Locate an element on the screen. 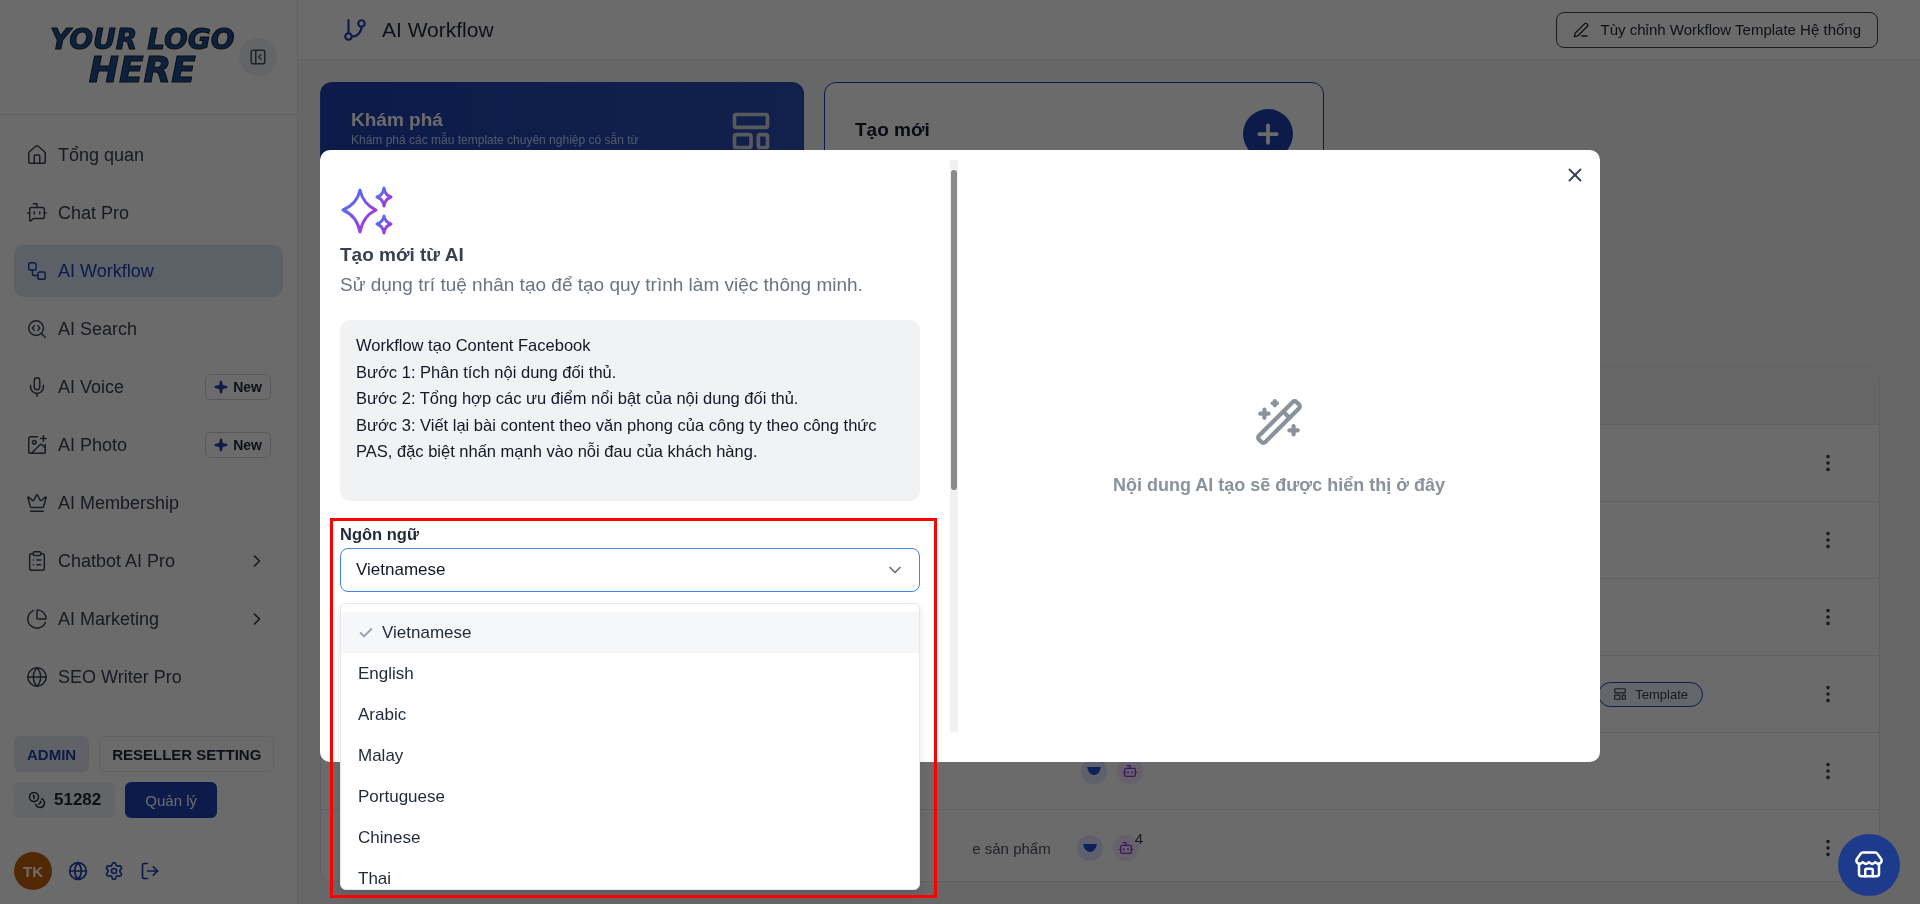 The image size is (1920, 904). field-label: Ngôn ngữ is located at coordinates (380, 534).